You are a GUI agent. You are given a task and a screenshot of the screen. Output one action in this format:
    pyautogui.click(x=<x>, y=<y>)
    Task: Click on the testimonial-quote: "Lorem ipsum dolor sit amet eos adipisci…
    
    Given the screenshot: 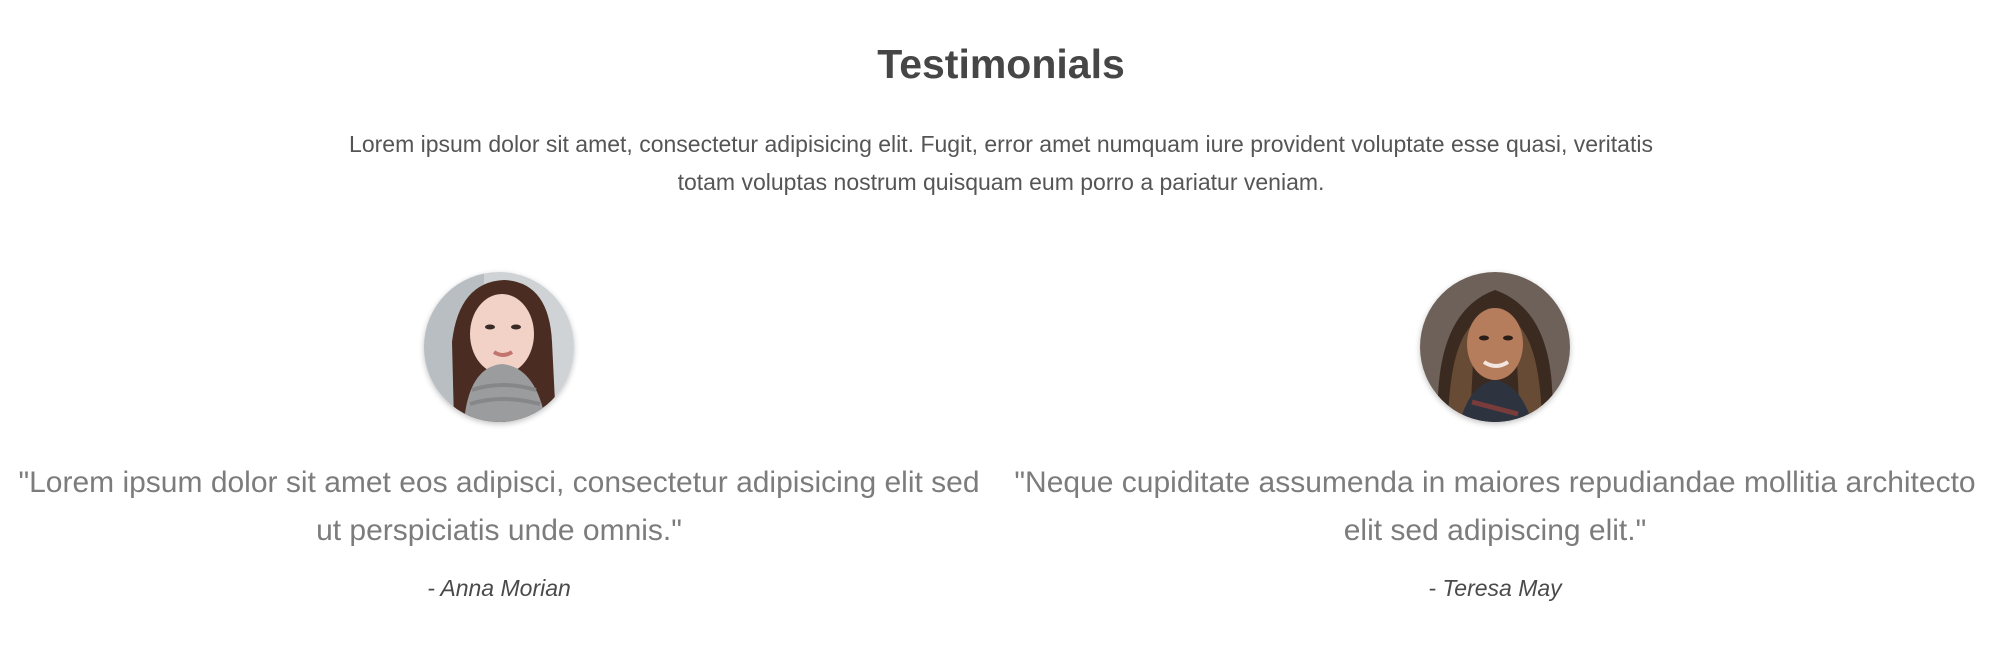 What is the action you would take?
    pyautogui.click(x=499, y=506)
    